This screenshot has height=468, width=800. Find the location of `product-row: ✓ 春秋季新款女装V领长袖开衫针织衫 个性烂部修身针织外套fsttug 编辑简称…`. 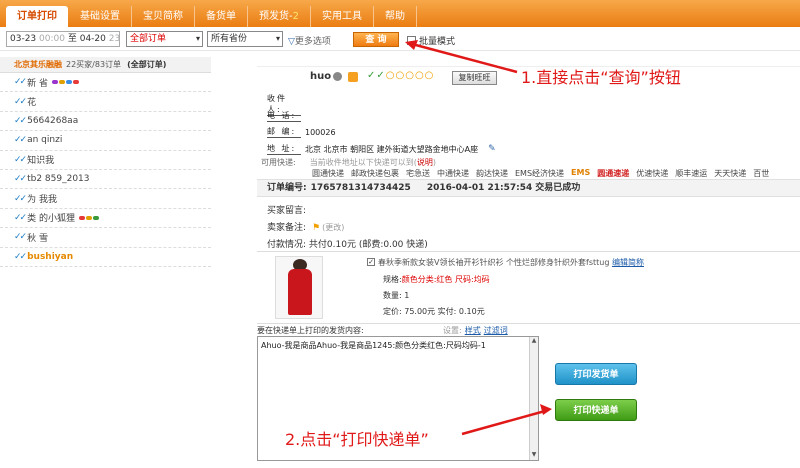

product-row: ✓ 春秋季新款女装V领长袖开衫针织衫 个性烂部修身针织外套fsttug 编辑简称… is located at coordinates (528, 287).